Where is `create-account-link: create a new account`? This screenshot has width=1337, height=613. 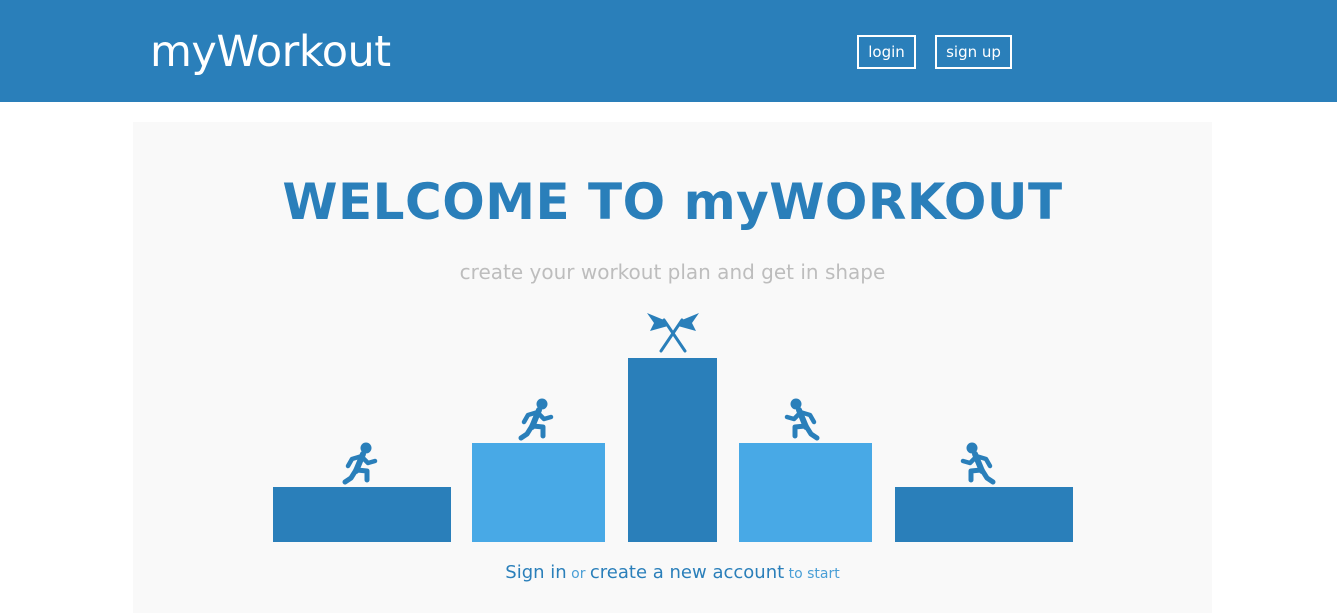
create-account-link: create a new account is located at coordinates (687, 572).